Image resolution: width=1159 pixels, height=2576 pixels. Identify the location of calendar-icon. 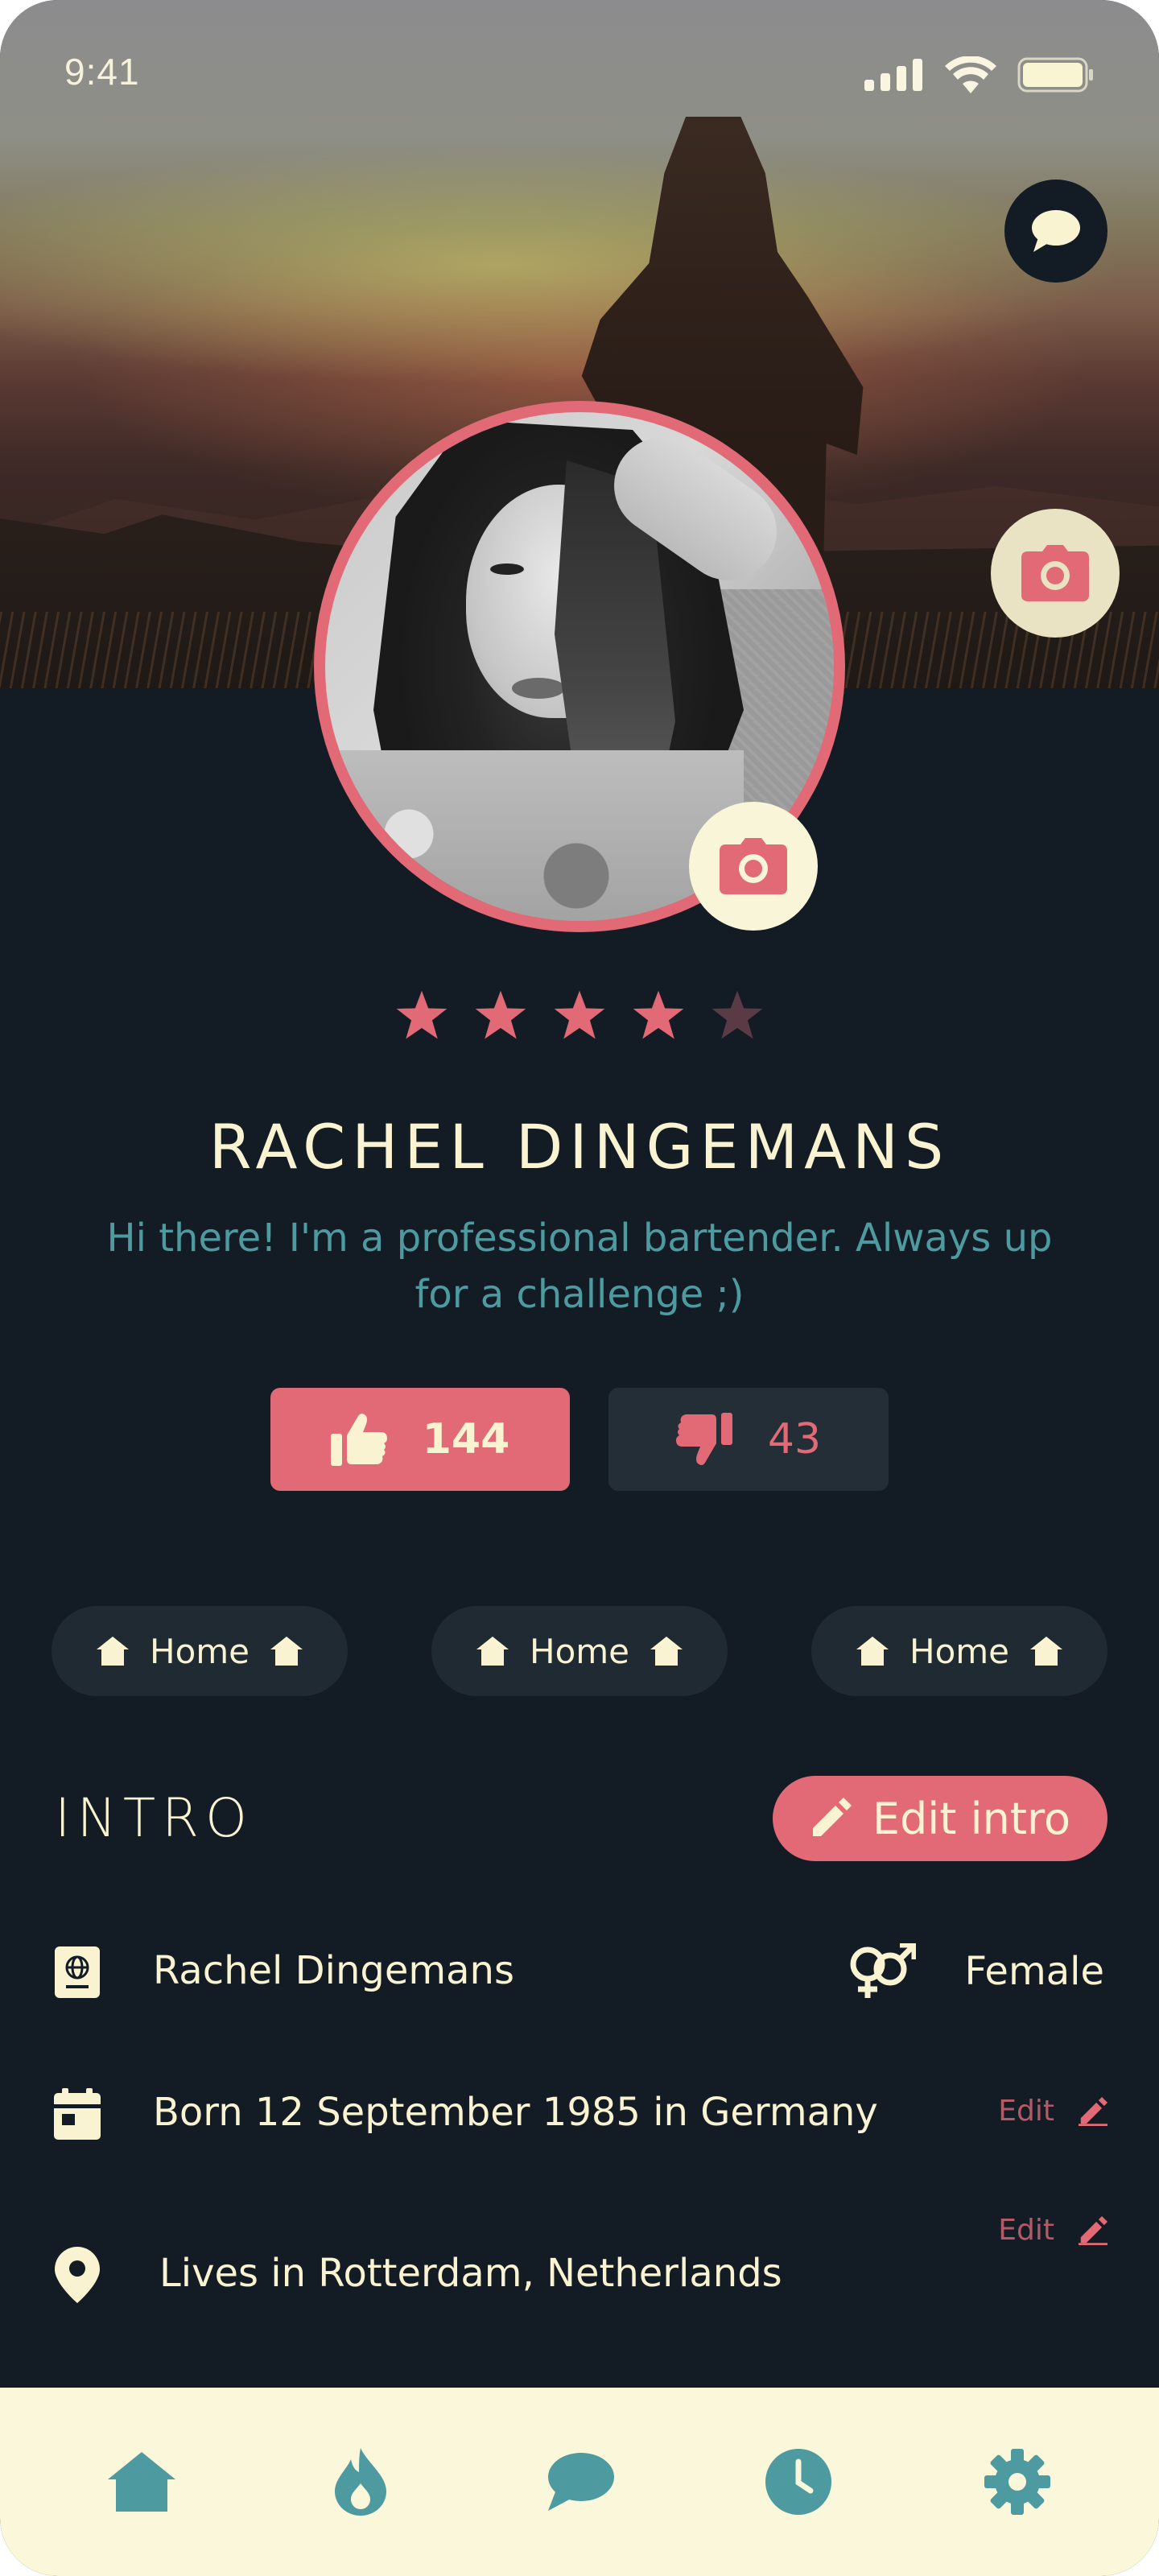
(77, 2114).